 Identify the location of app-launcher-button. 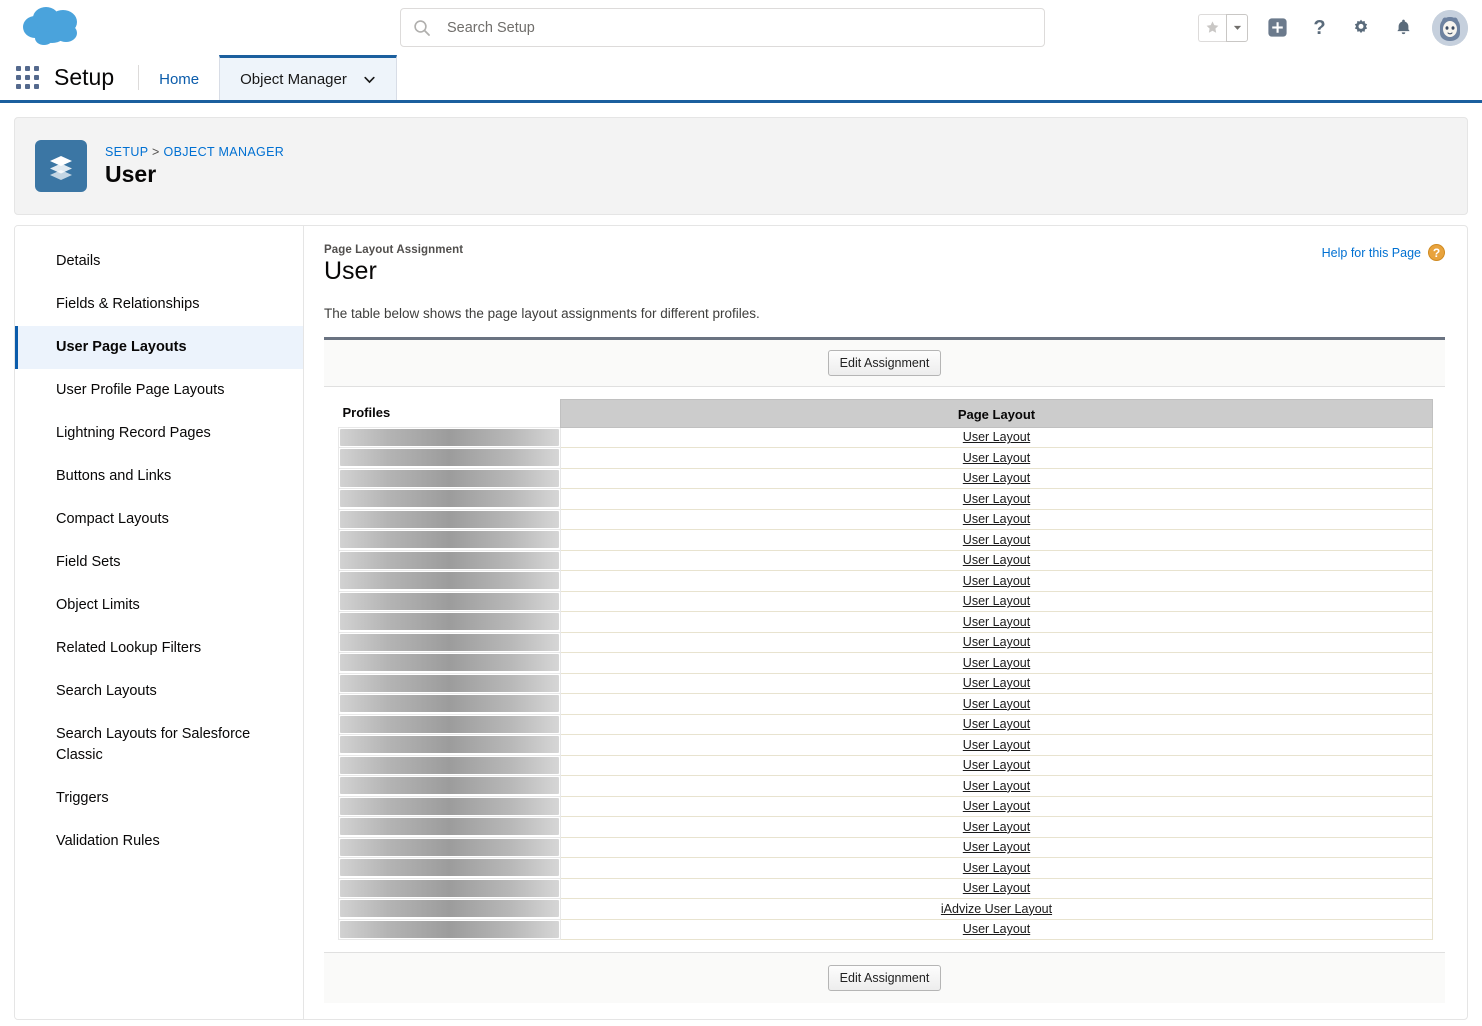
(27, 77).